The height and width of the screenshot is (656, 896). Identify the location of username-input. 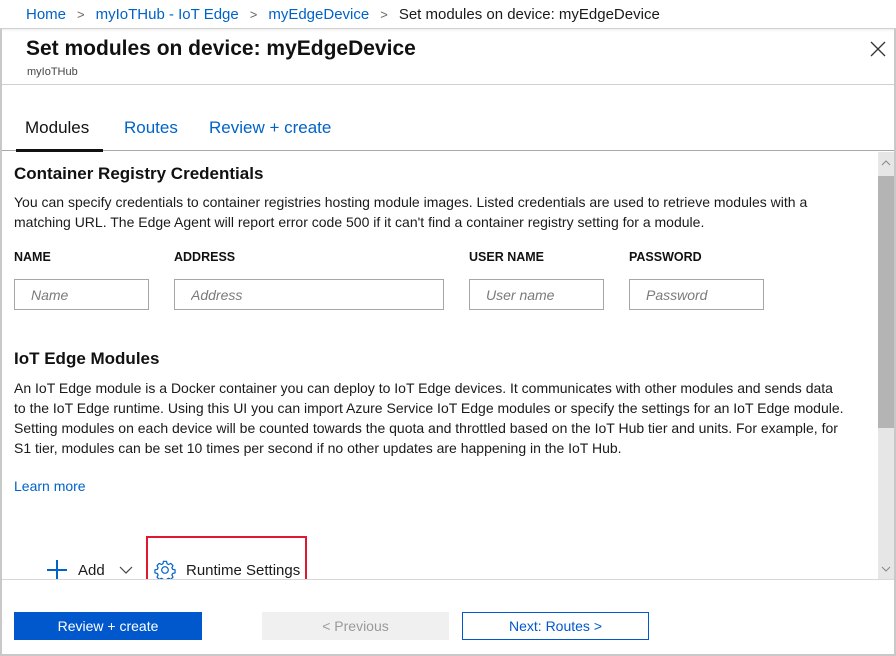
(536, 294).